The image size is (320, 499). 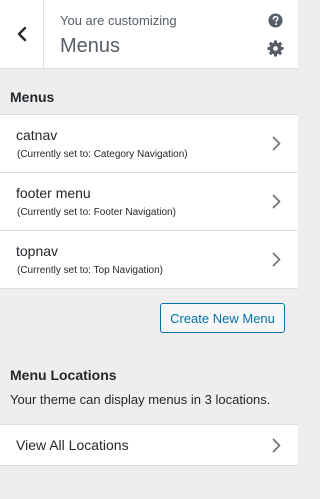 I want to click on menu-item-assignment: (Currently set to: Footer Navigation), so click(x=96, y=212).